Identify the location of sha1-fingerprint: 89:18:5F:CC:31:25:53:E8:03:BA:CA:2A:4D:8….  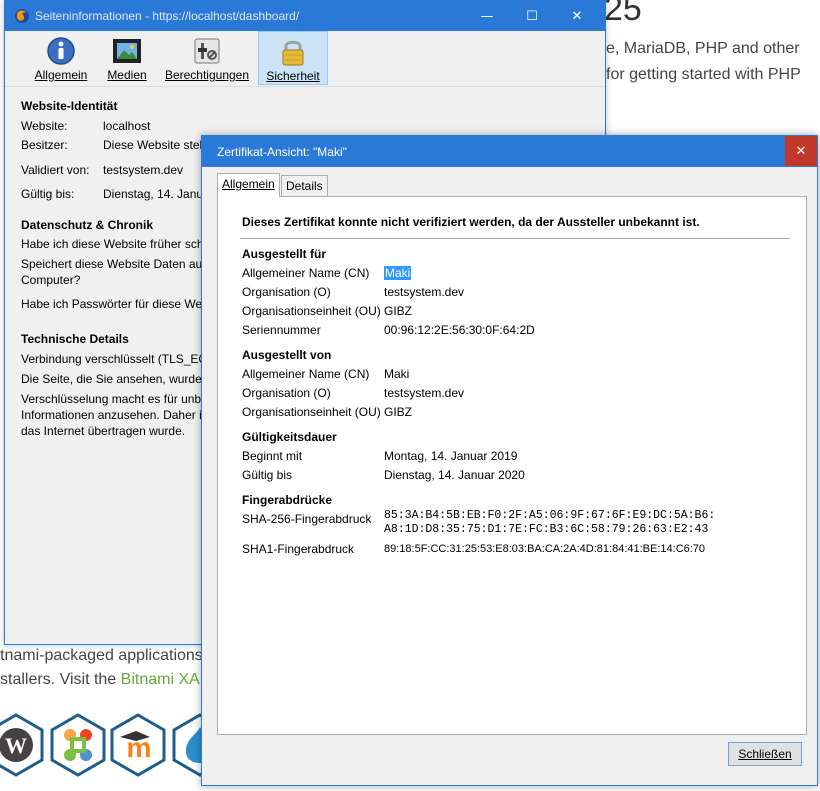
(544, 549).